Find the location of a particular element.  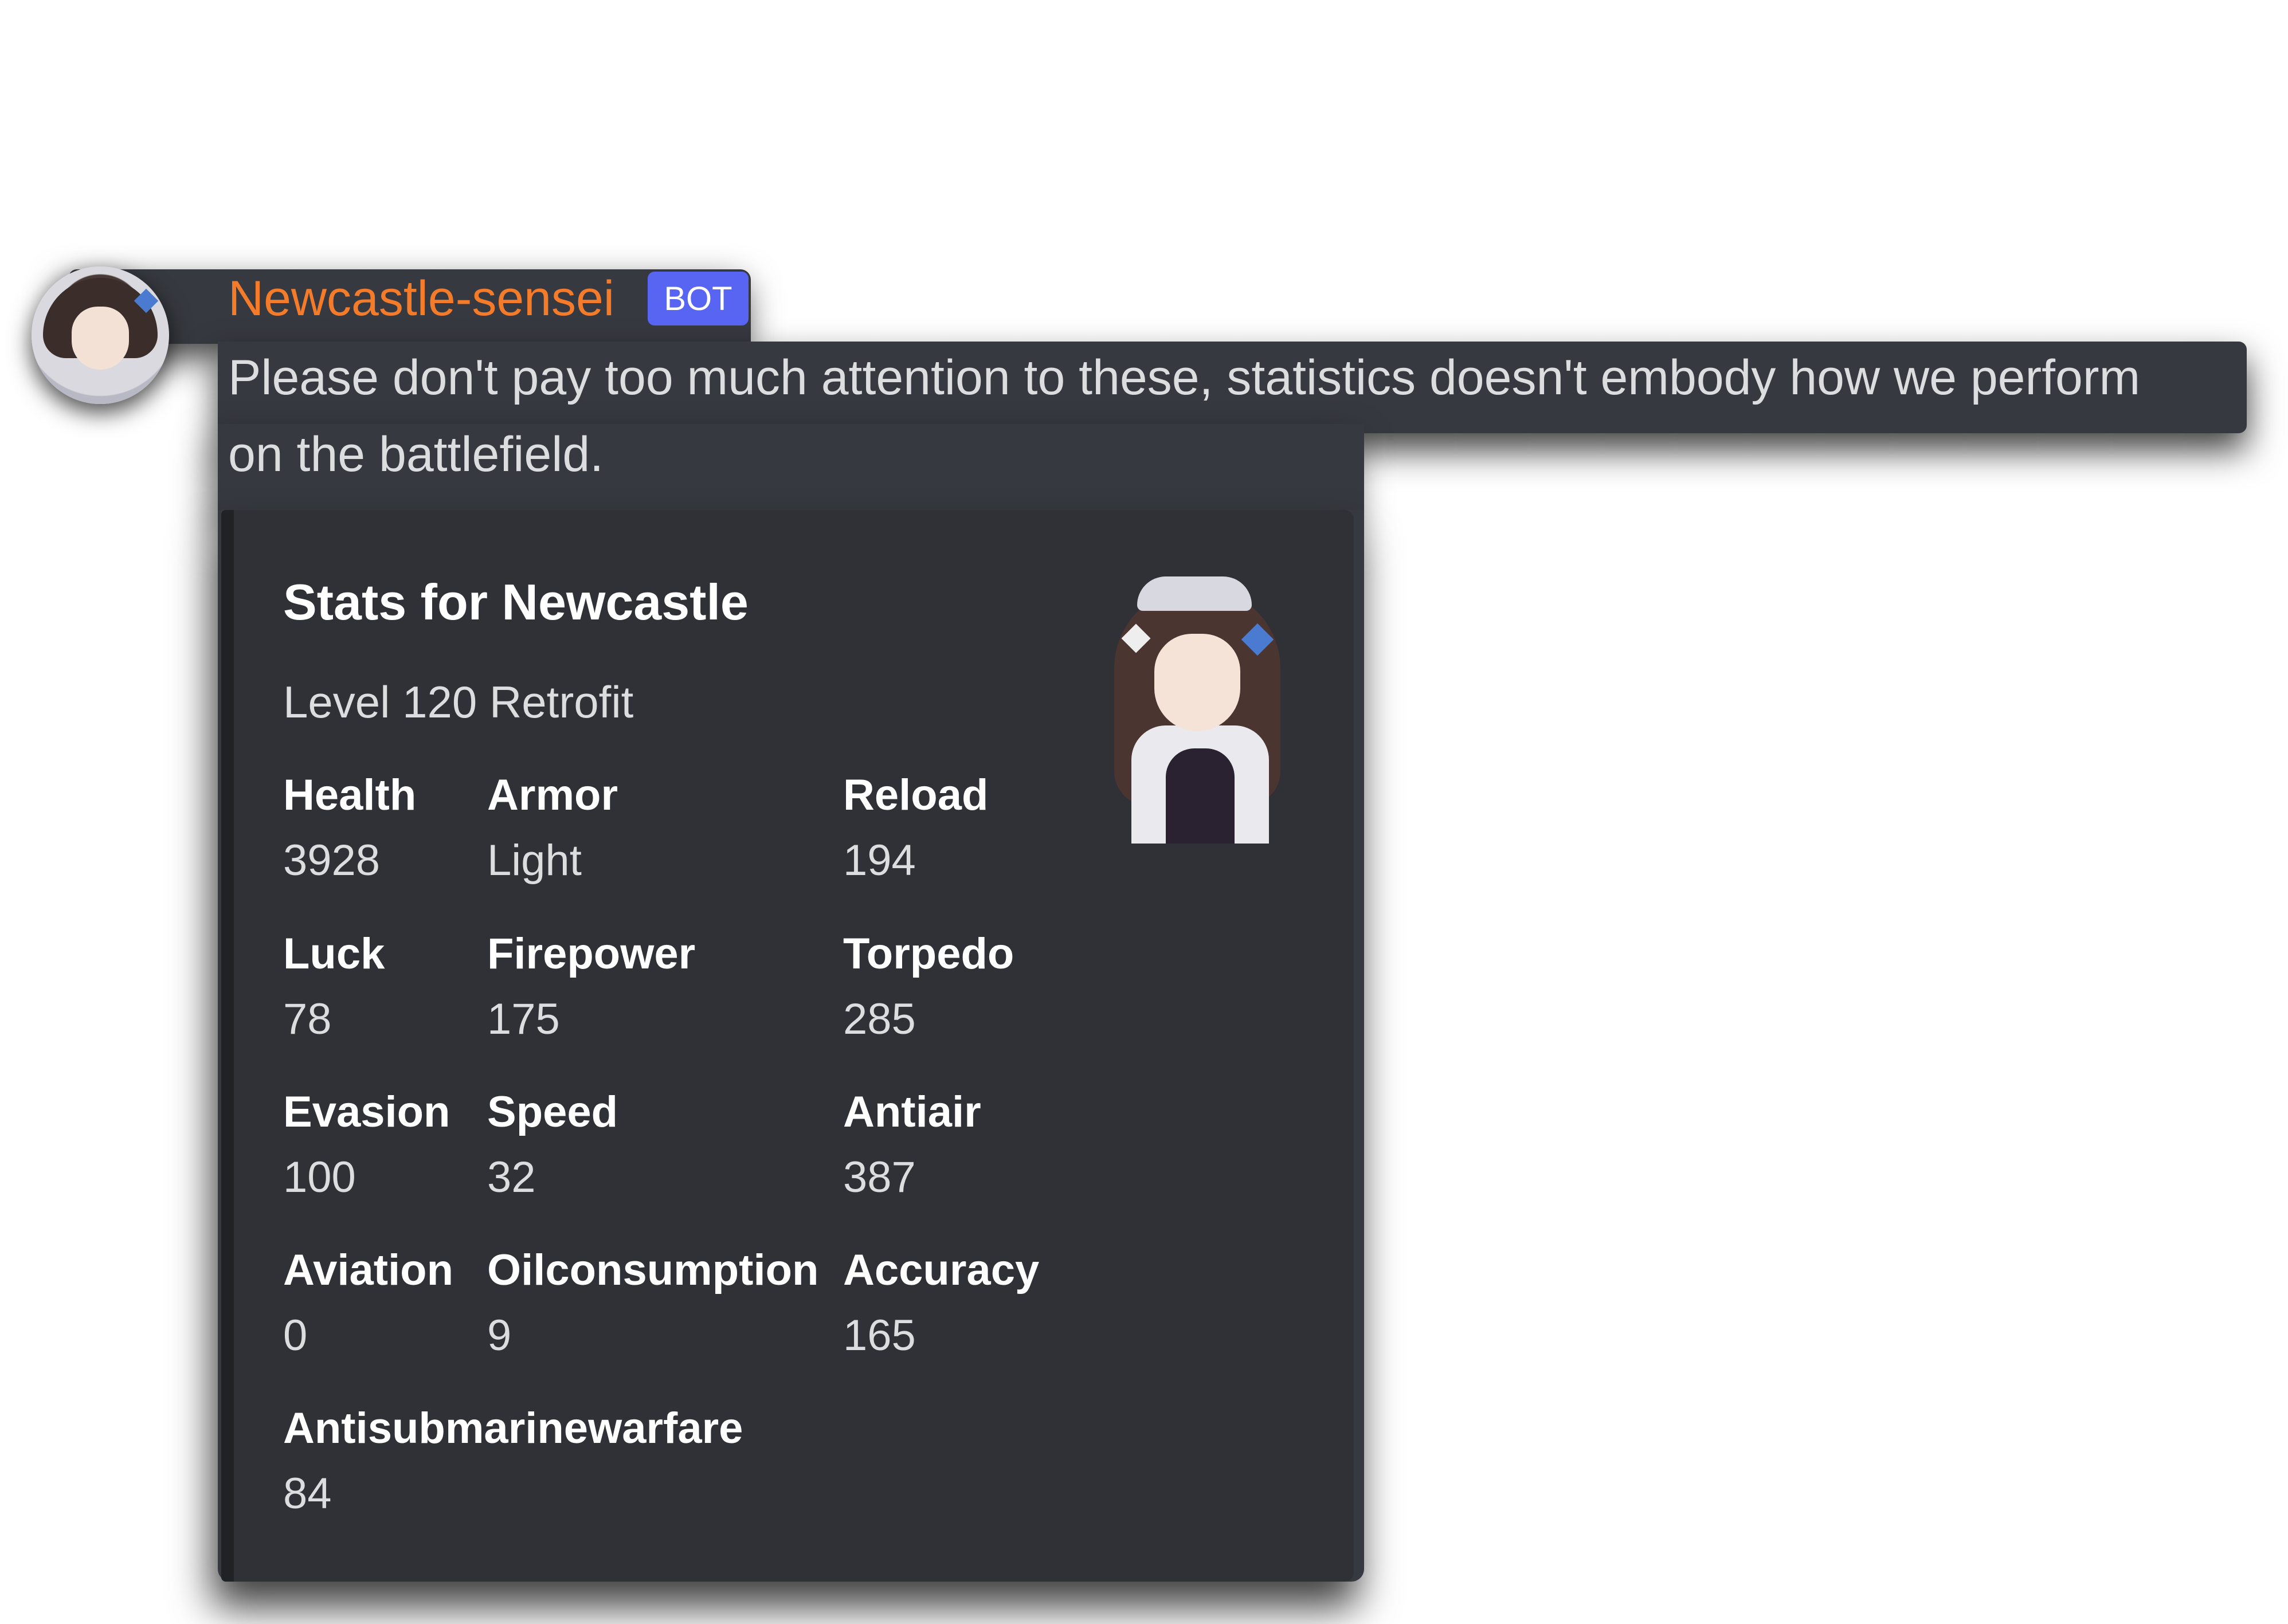

field-evasion: Evasion 100 is located at coordinates (366, 1144).